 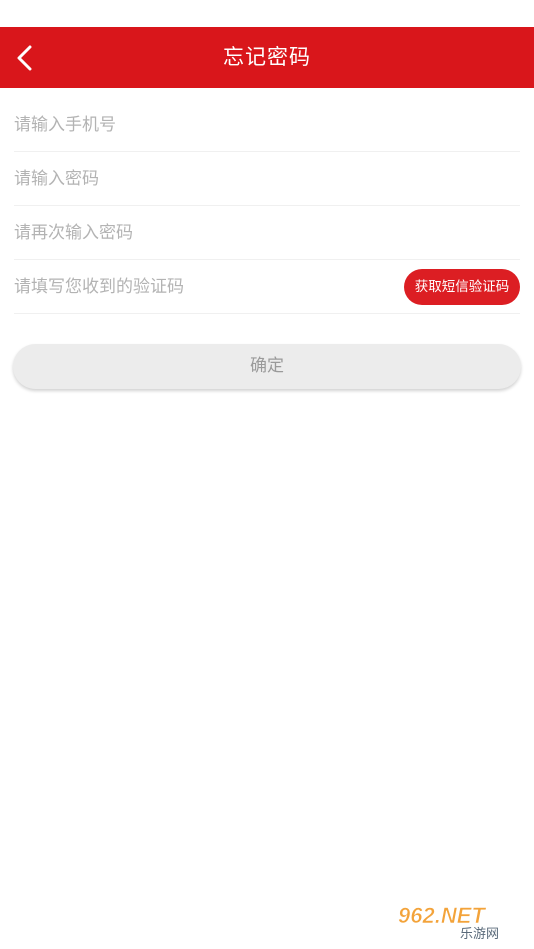 I want to click on status-bar, so click(x=267, y=13).